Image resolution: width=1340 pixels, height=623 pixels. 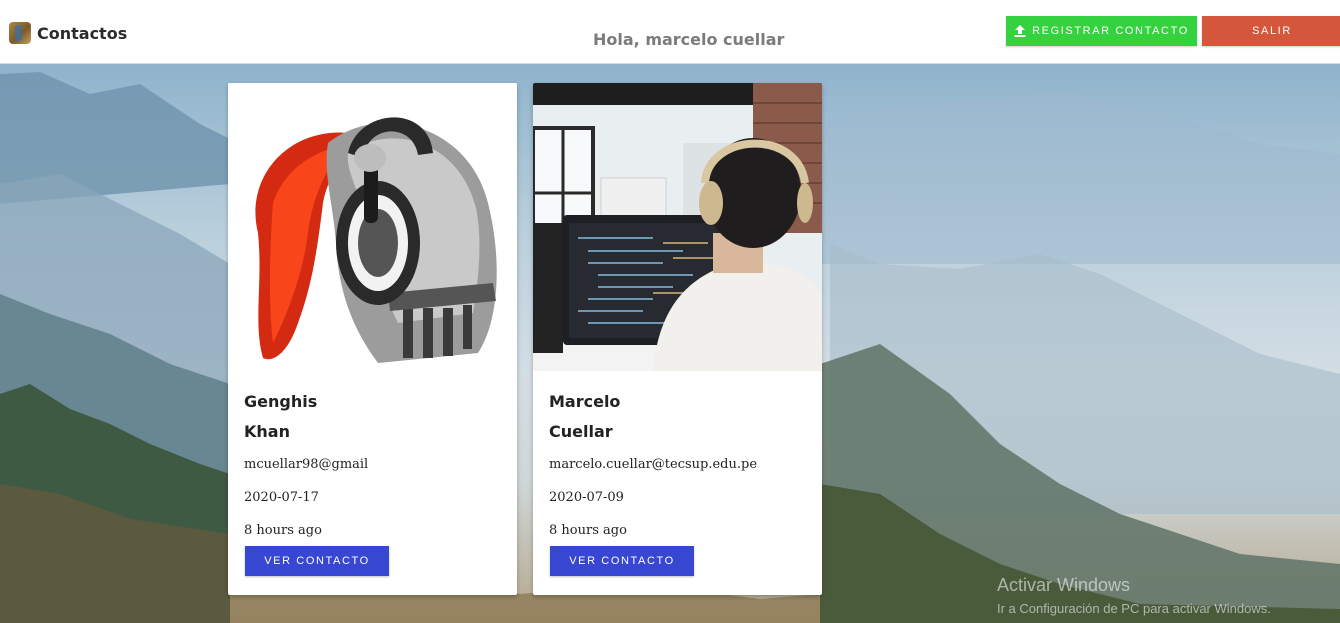 I want to click on brand: Contactos, so click(x=68, y=33).